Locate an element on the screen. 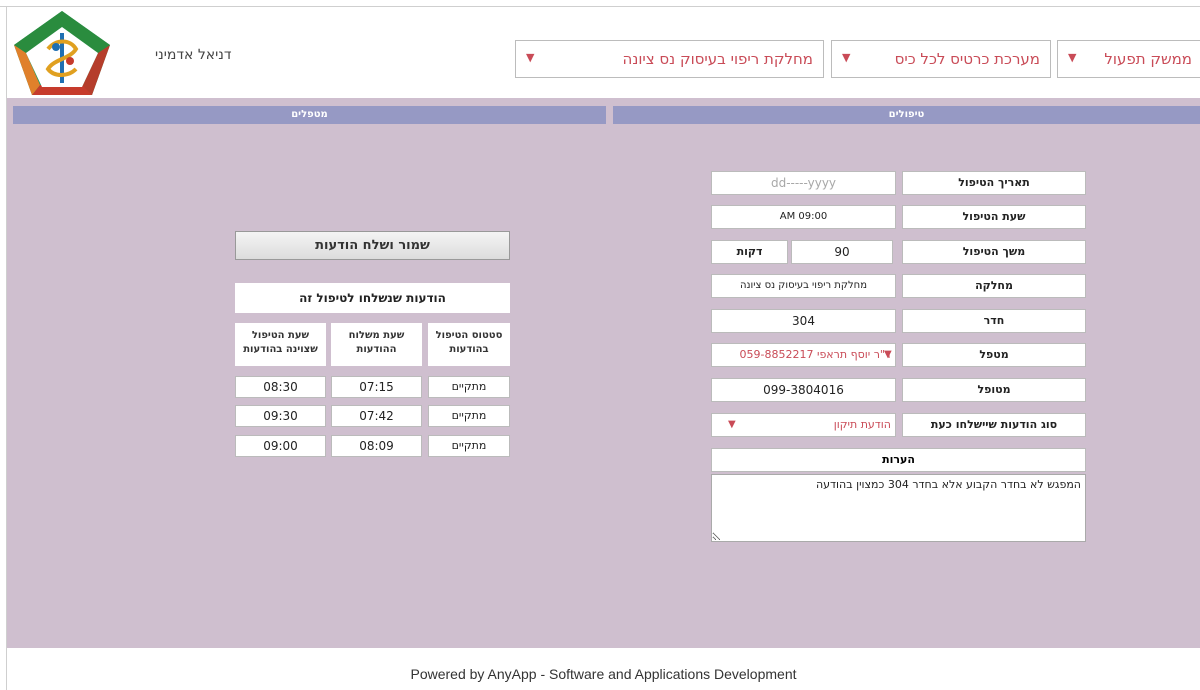 This screenshot has height=690, width=1200. therapist-select: ד"ר יוסף תראפי 059-8852217 ▼ is located at coordinates (803, 355).